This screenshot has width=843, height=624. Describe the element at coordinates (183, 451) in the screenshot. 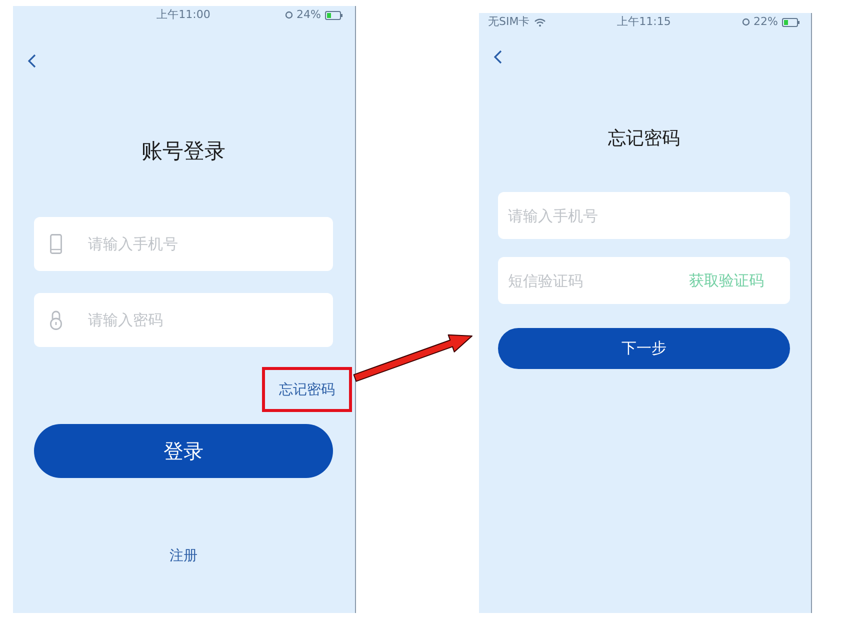

I see `login-button: 登录` at that location.